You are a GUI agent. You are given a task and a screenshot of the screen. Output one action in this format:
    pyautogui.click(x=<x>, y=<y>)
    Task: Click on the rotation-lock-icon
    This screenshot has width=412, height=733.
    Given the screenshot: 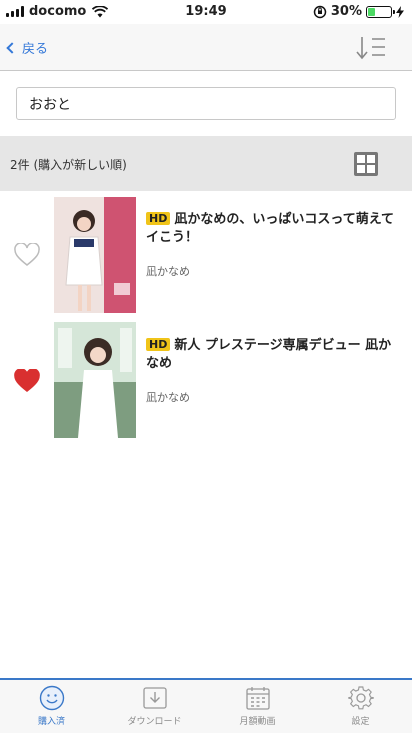 What is the action you would take?
    pyautogui.click(x=320, y=11)
    